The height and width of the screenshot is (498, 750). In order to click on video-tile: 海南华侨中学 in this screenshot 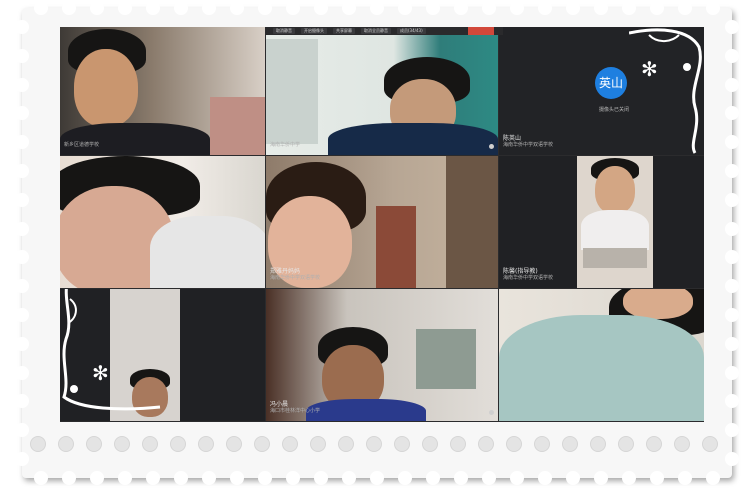, I will do `click(382, 91)`.